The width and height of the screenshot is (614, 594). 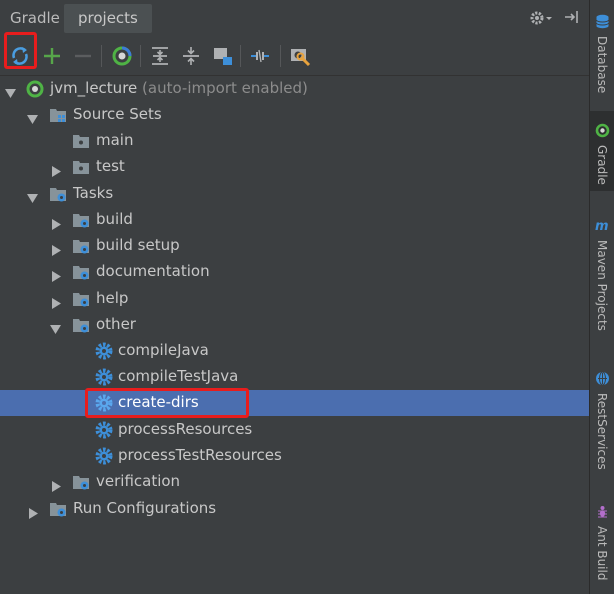 I want to click on side-tab-maven: m Maven Projects, so click(x=602, y=280).